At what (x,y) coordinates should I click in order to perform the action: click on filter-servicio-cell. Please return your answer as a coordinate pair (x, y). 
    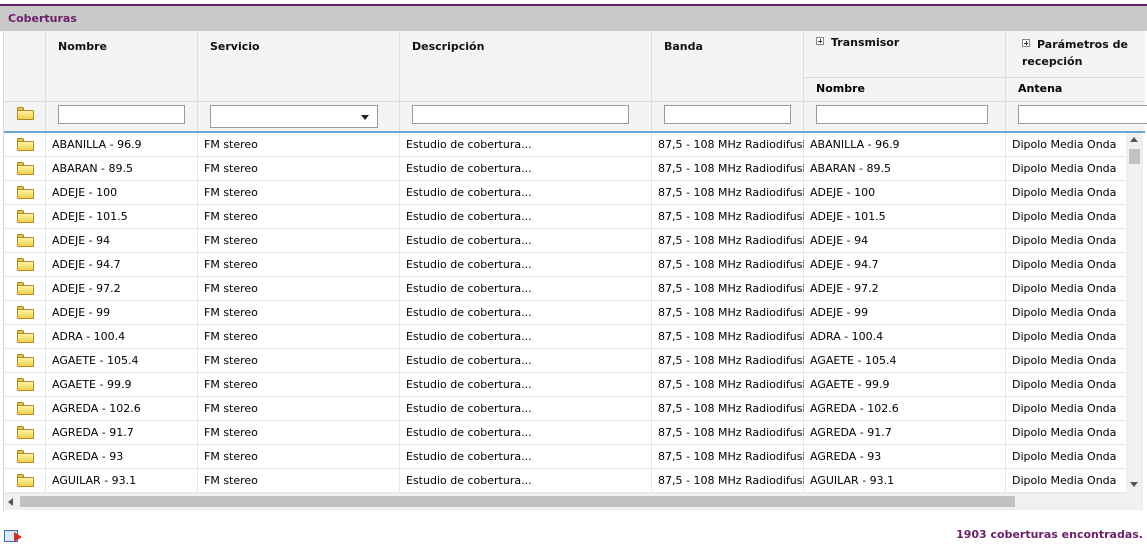
    Looking at the image, I should click on (299, 117).